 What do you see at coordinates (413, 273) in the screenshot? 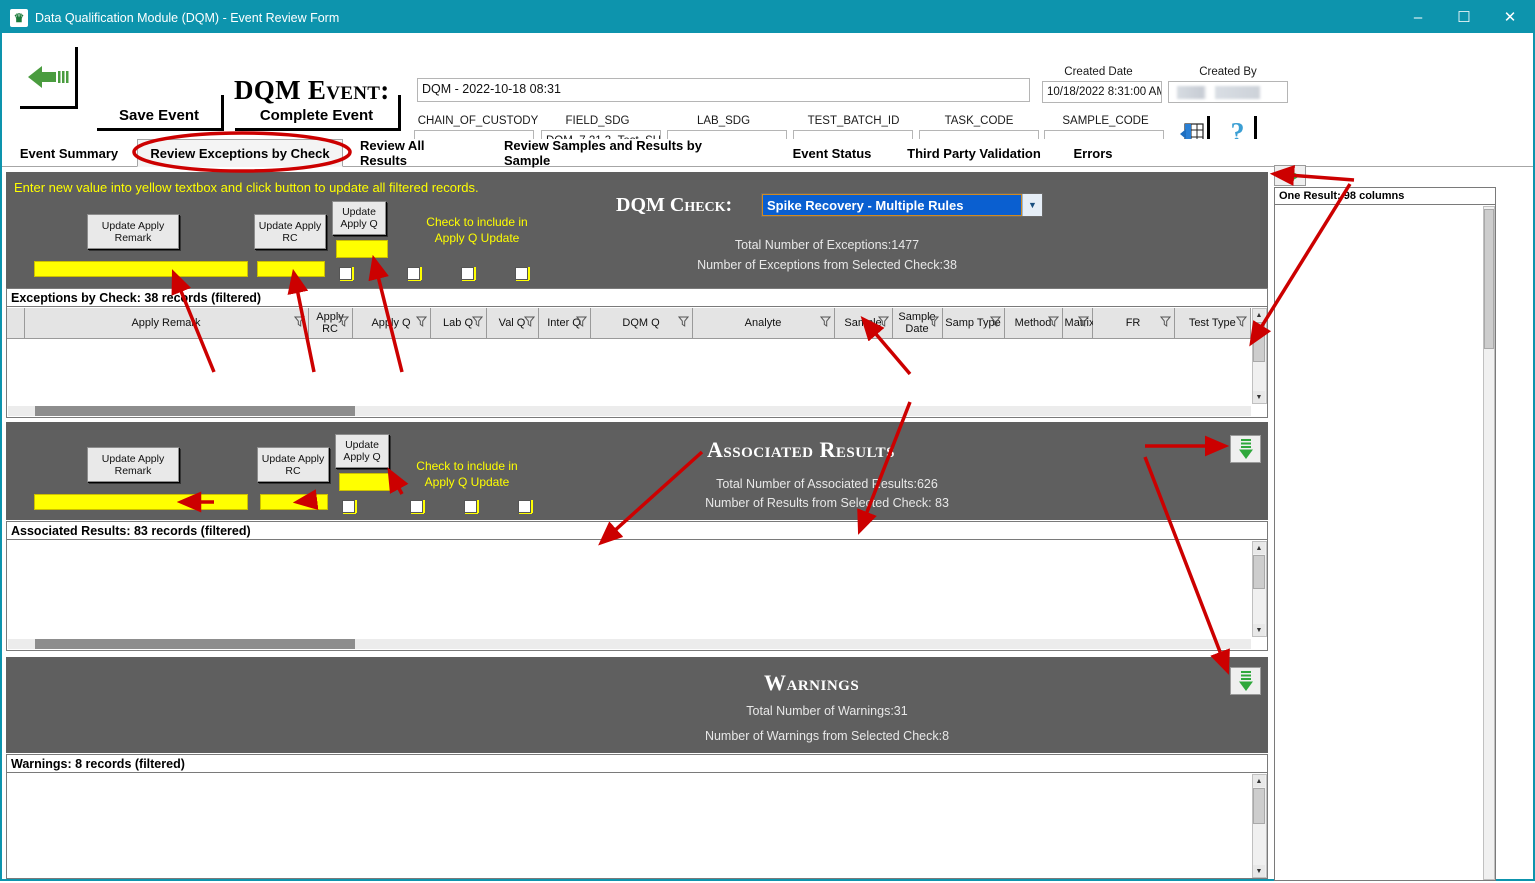
I see `apply-q-checkbox-2-exceptions` at bounding box center [413, 273].